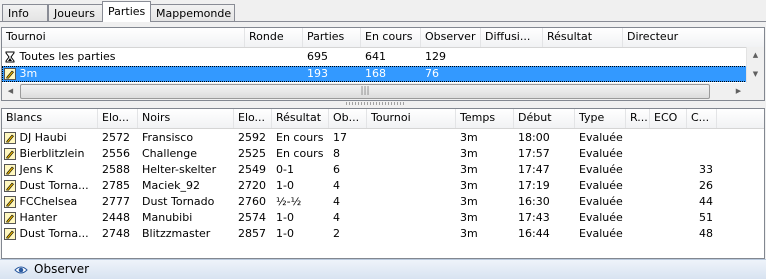 This screenshot has height=279, width=766. Describe the element at coordinates (685, 37) in the screenshot. I see `col-directeur: Directeur` at that location.